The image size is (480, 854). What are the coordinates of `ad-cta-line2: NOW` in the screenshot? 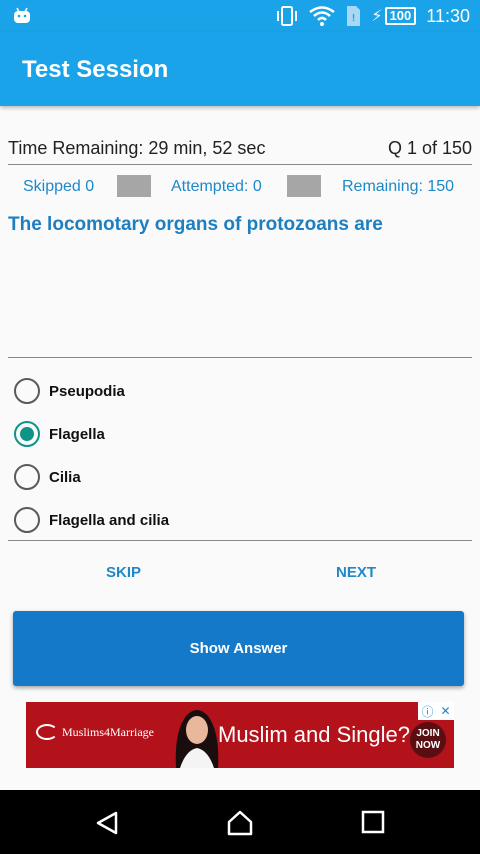 It's located at (428, 745).